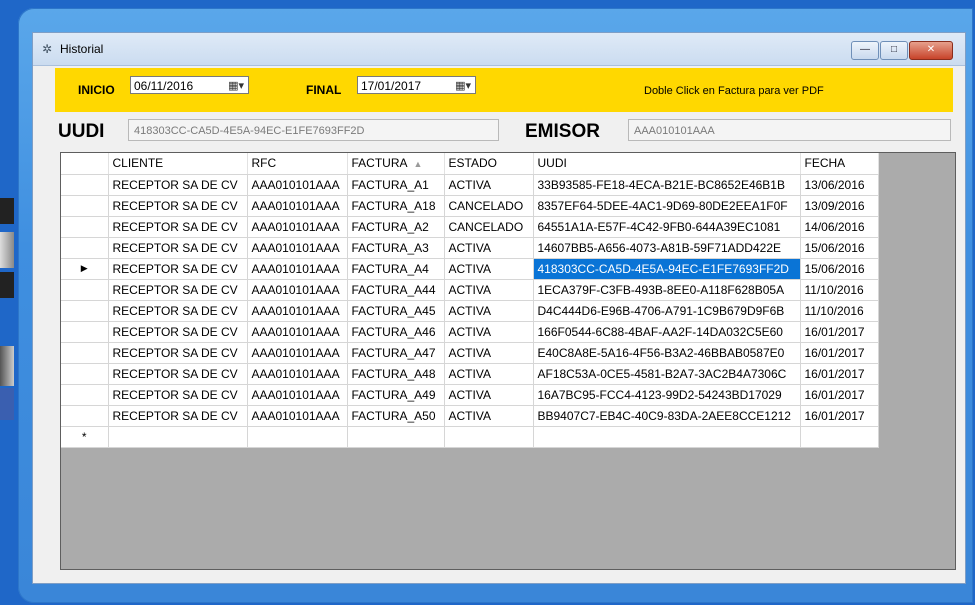 The height and width of the screenshot is (605, 975). What do you see at coordinates (839, 164) in the screenshot?
I see `column-header-fecha: FECHA` at bounding box center [839, 164].